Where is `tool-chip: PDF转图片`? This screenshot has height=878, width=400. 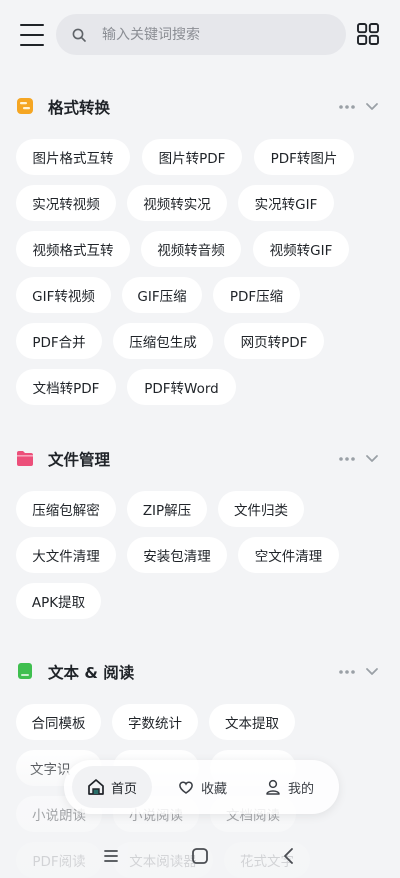 tool-chip: PDF转图片 is located at coordinates (304, 157).